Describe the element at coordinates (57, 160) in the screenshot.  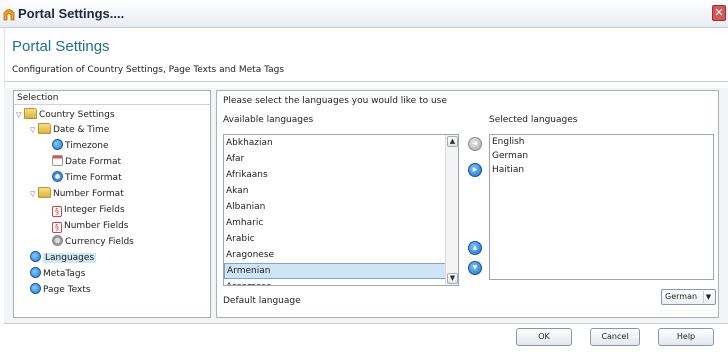
I see `calendar-icon` at that location.